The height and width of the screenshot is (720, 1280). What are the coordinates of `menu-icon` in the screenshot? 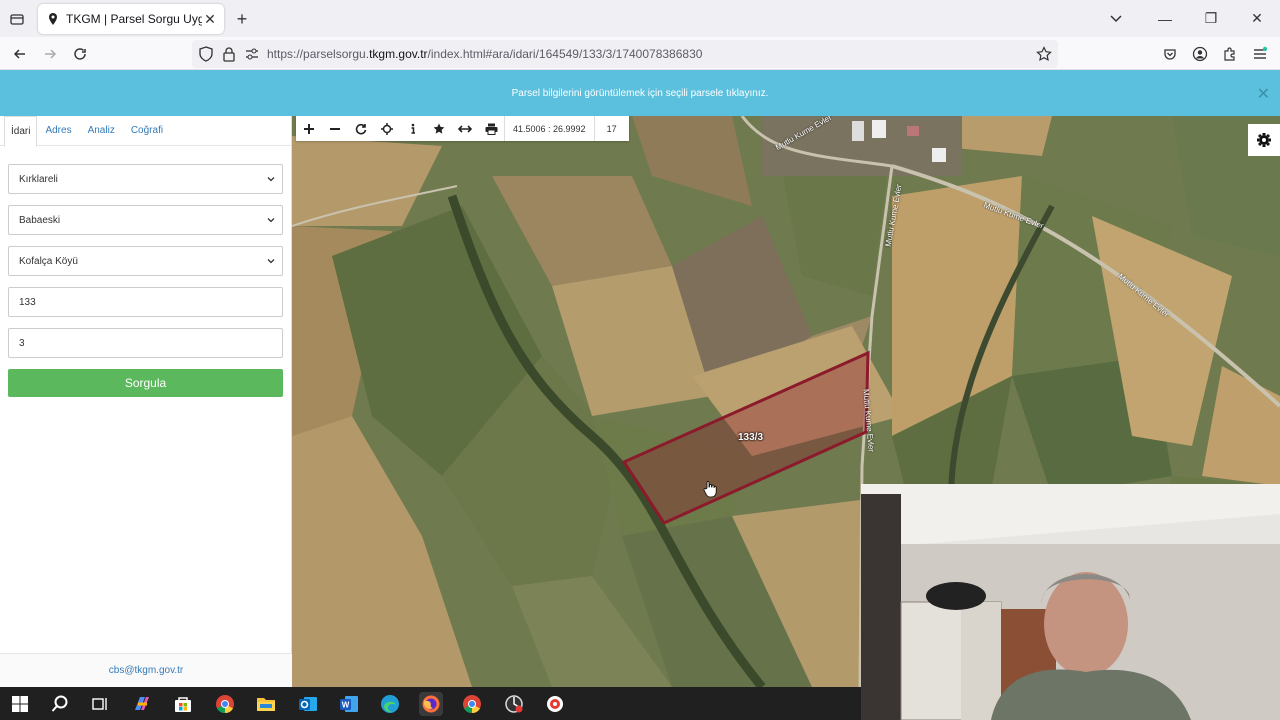 It's located at (1260, 54).